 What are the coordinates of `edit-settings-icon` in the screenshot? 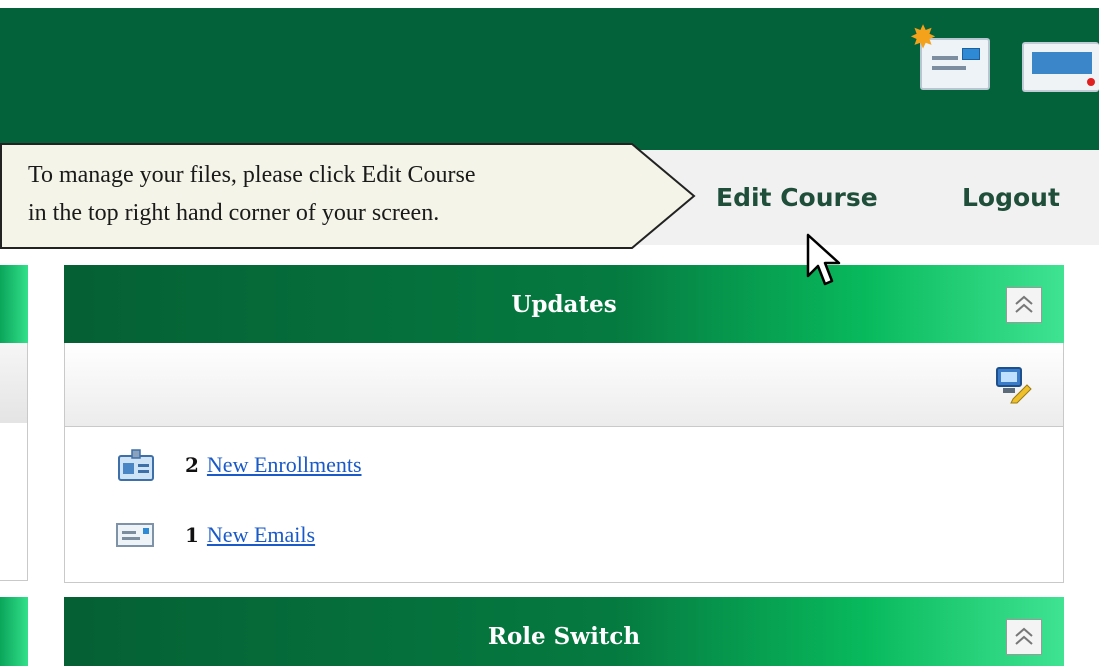 It's located at (1013, 385).